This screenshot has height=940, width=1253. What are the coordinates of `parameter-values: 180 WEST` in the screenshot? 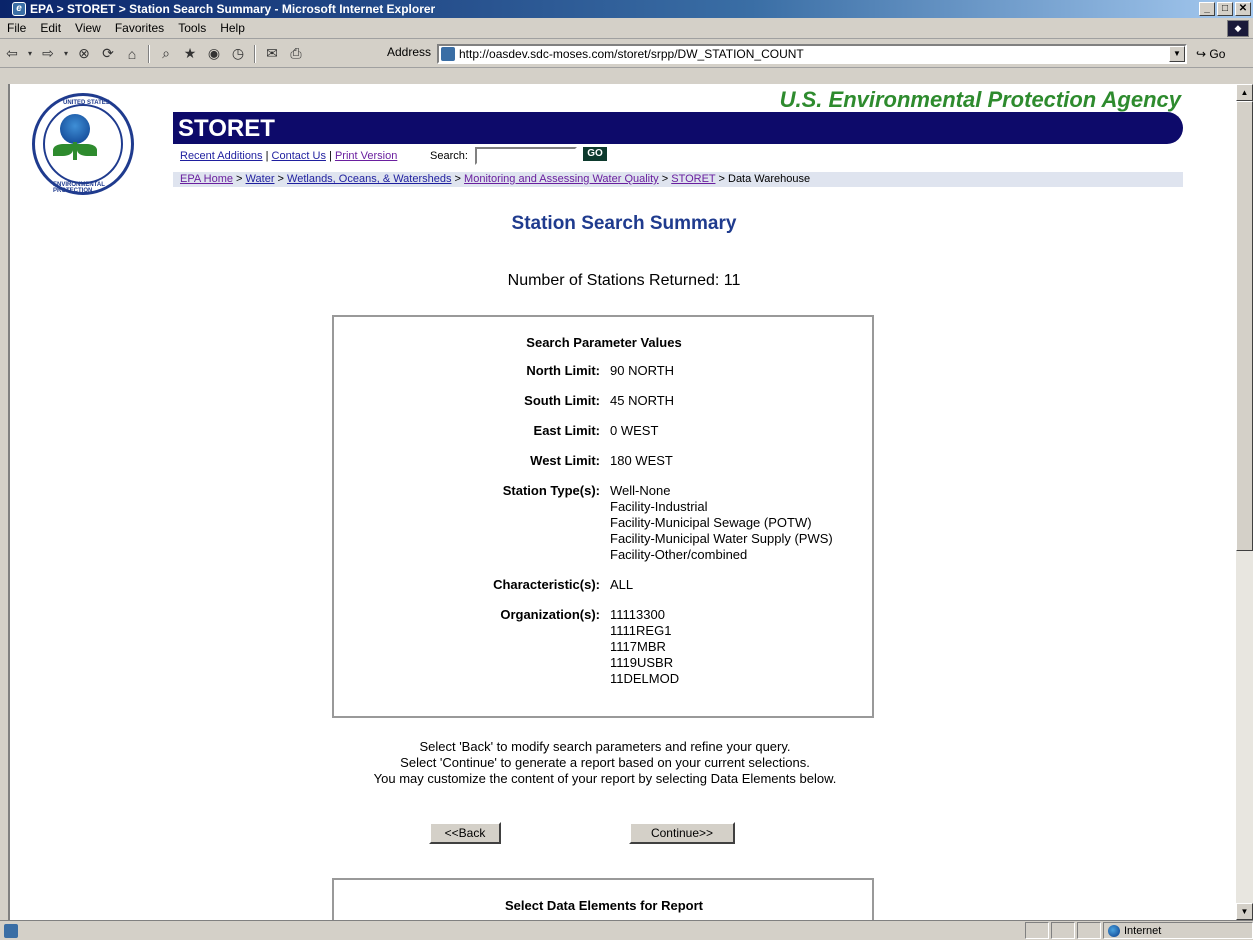 It's located at (641, 461).